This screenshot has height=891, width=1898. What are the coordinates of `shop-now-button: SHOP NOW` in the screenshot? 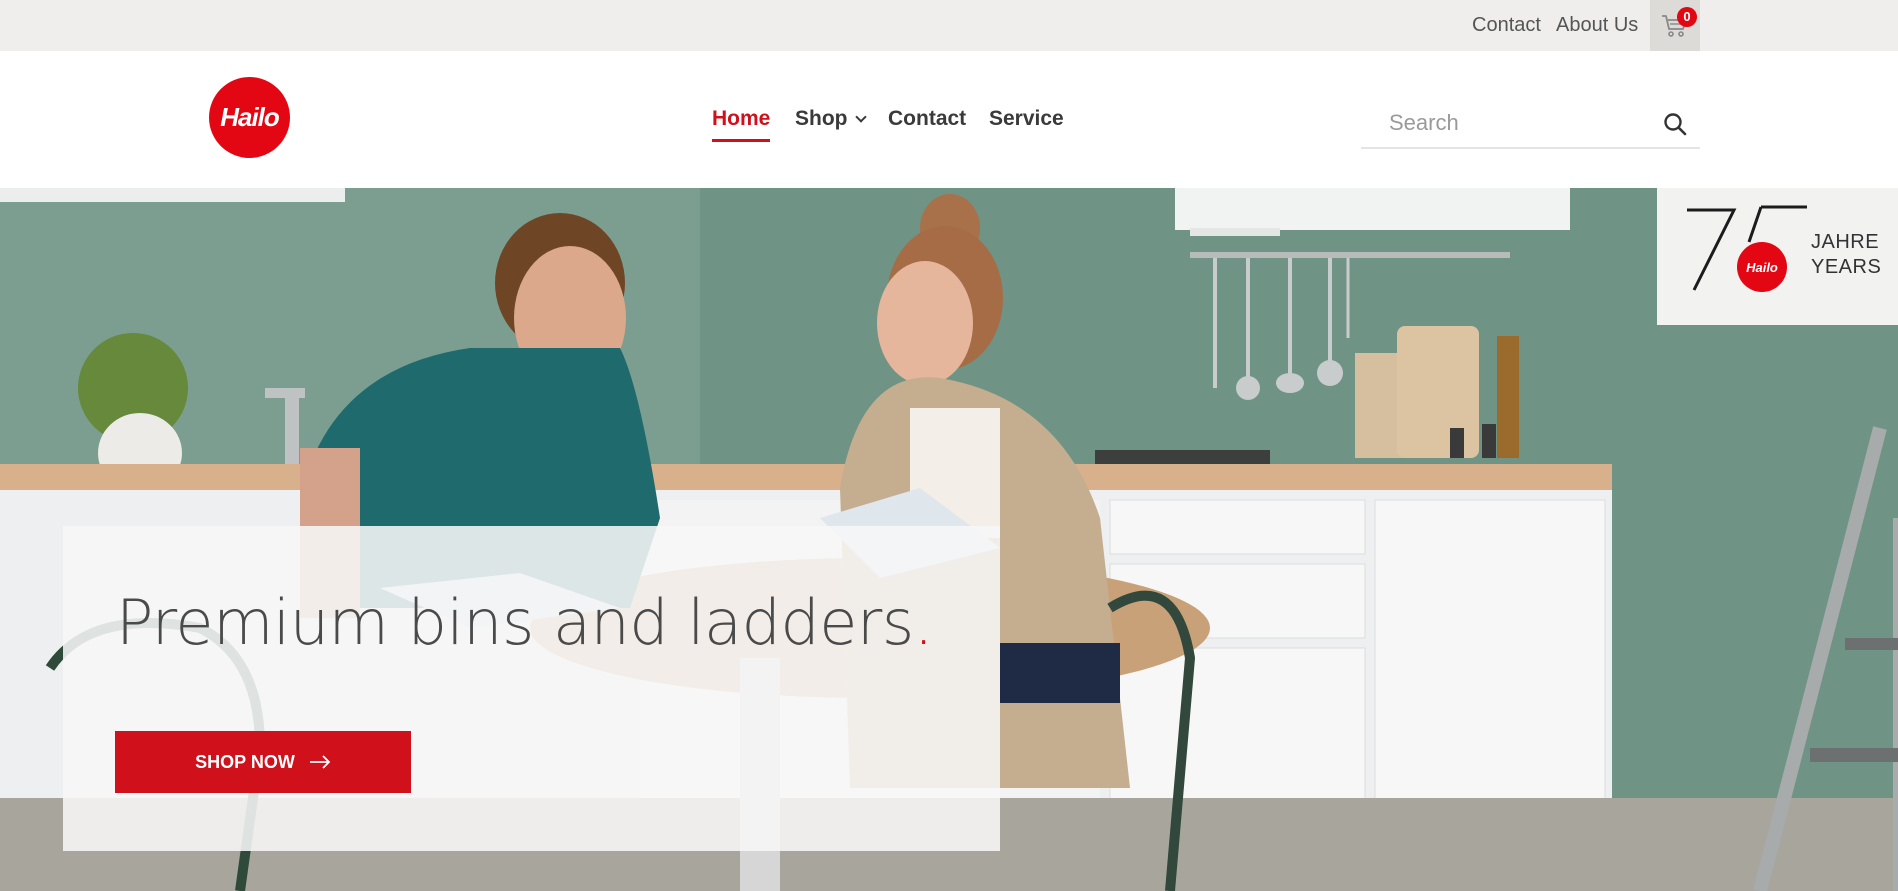 It's located at (263, 762).